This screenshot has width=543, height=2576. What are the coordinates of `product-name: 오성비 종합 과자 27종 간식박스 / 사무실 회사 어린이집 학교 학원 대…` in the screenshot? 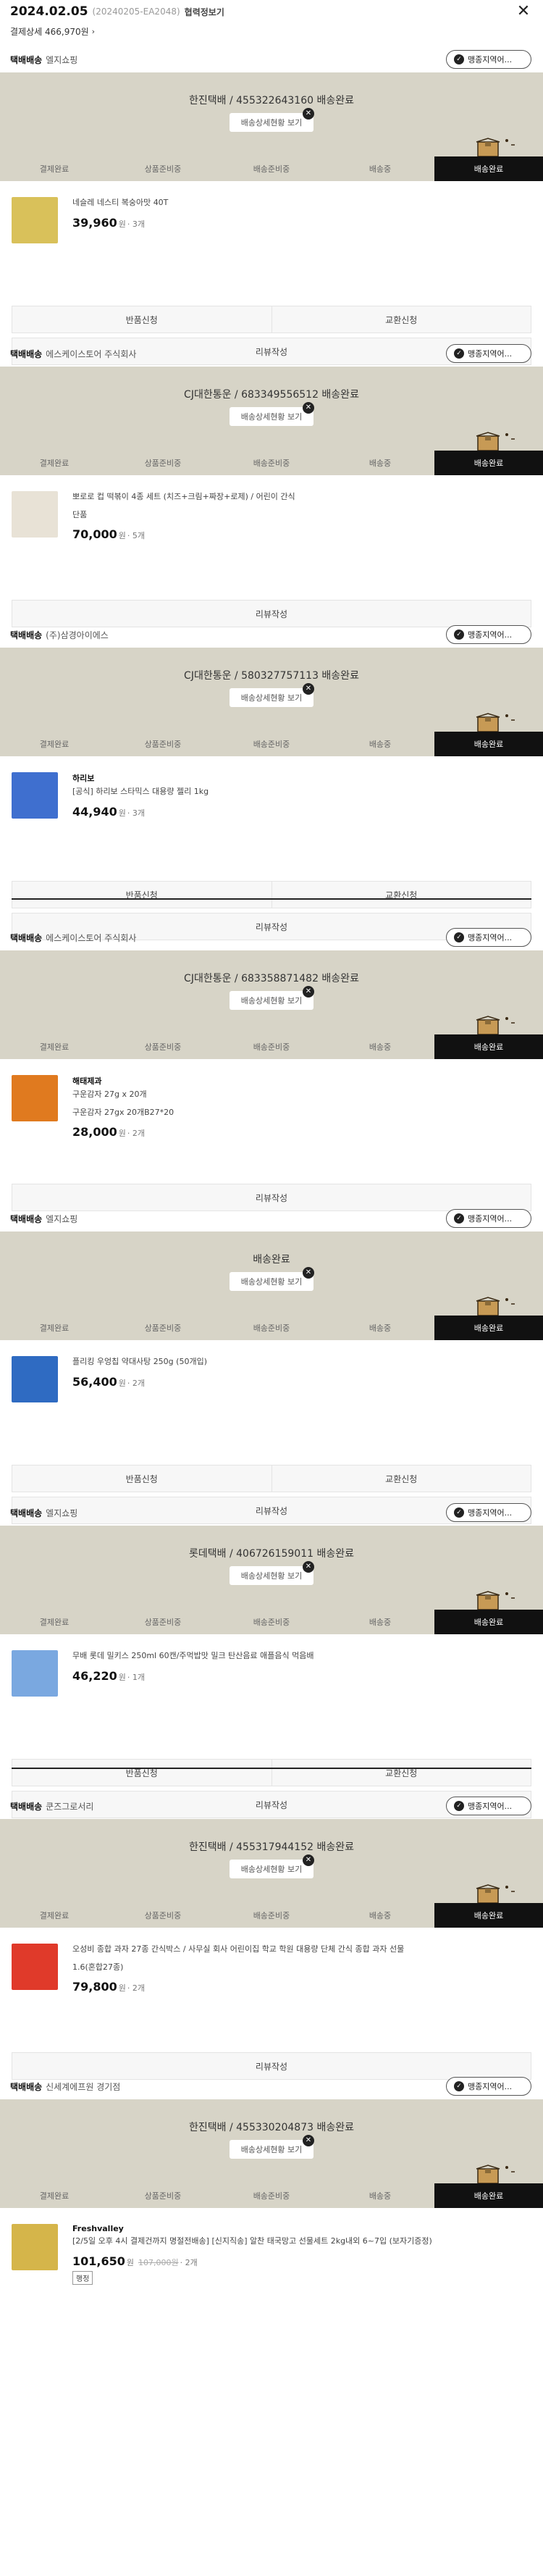 It's located at (301, 1949).